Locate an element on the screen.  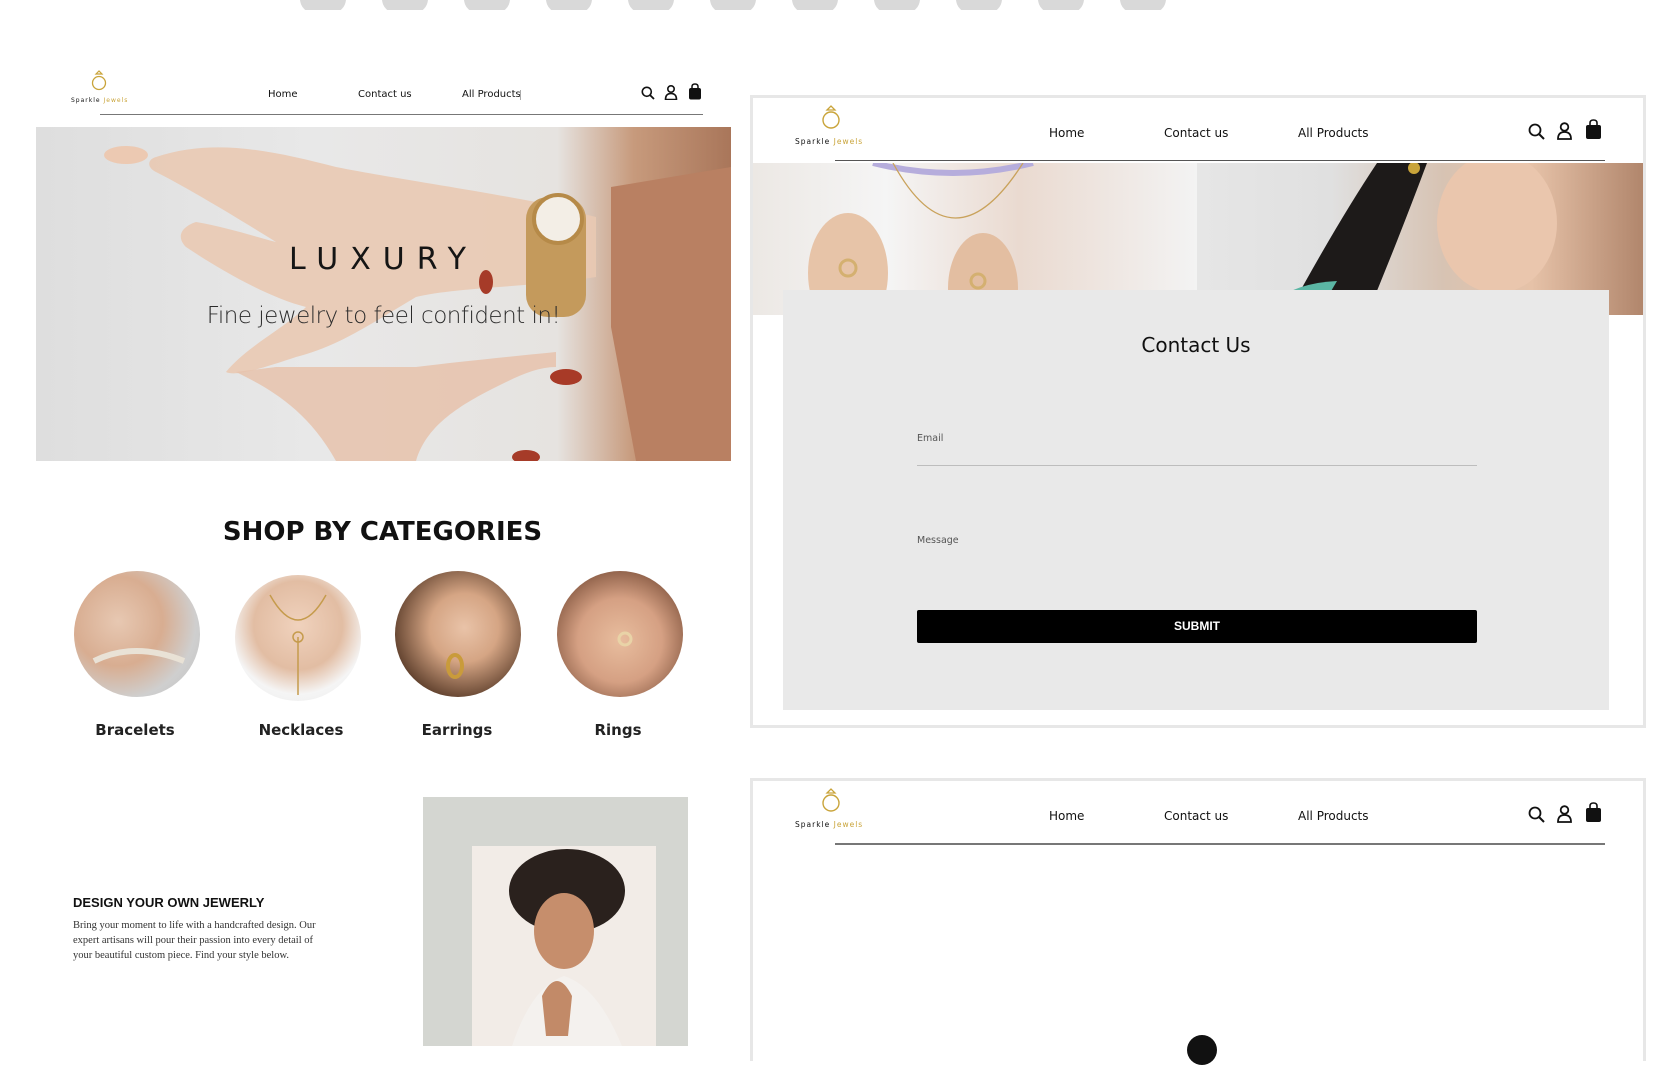
products-logo: Sparkle Jewels is located at coordinates (835, 810).